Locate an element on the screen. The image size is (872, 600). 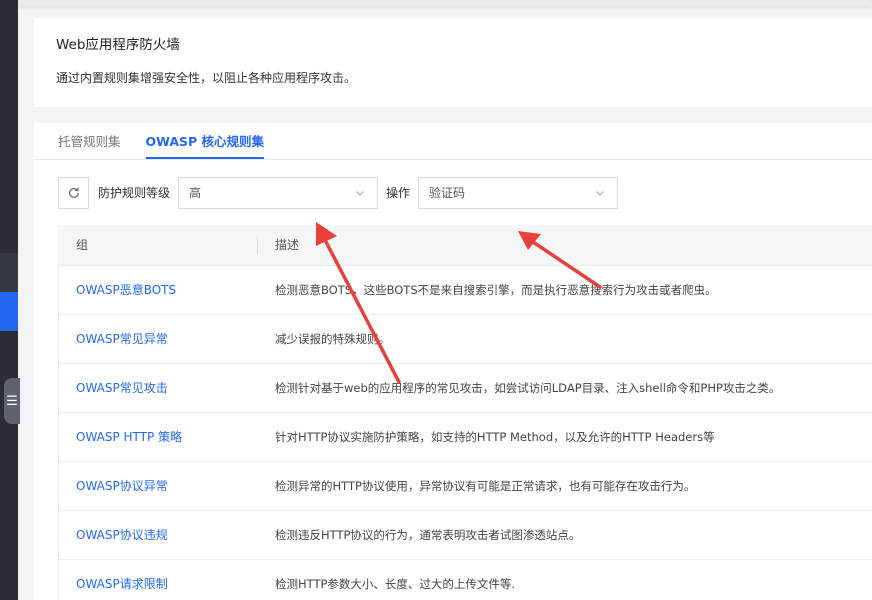
toolbar: 防护规则等级 高 操作 验证码 is located at coordinates (465, 193).